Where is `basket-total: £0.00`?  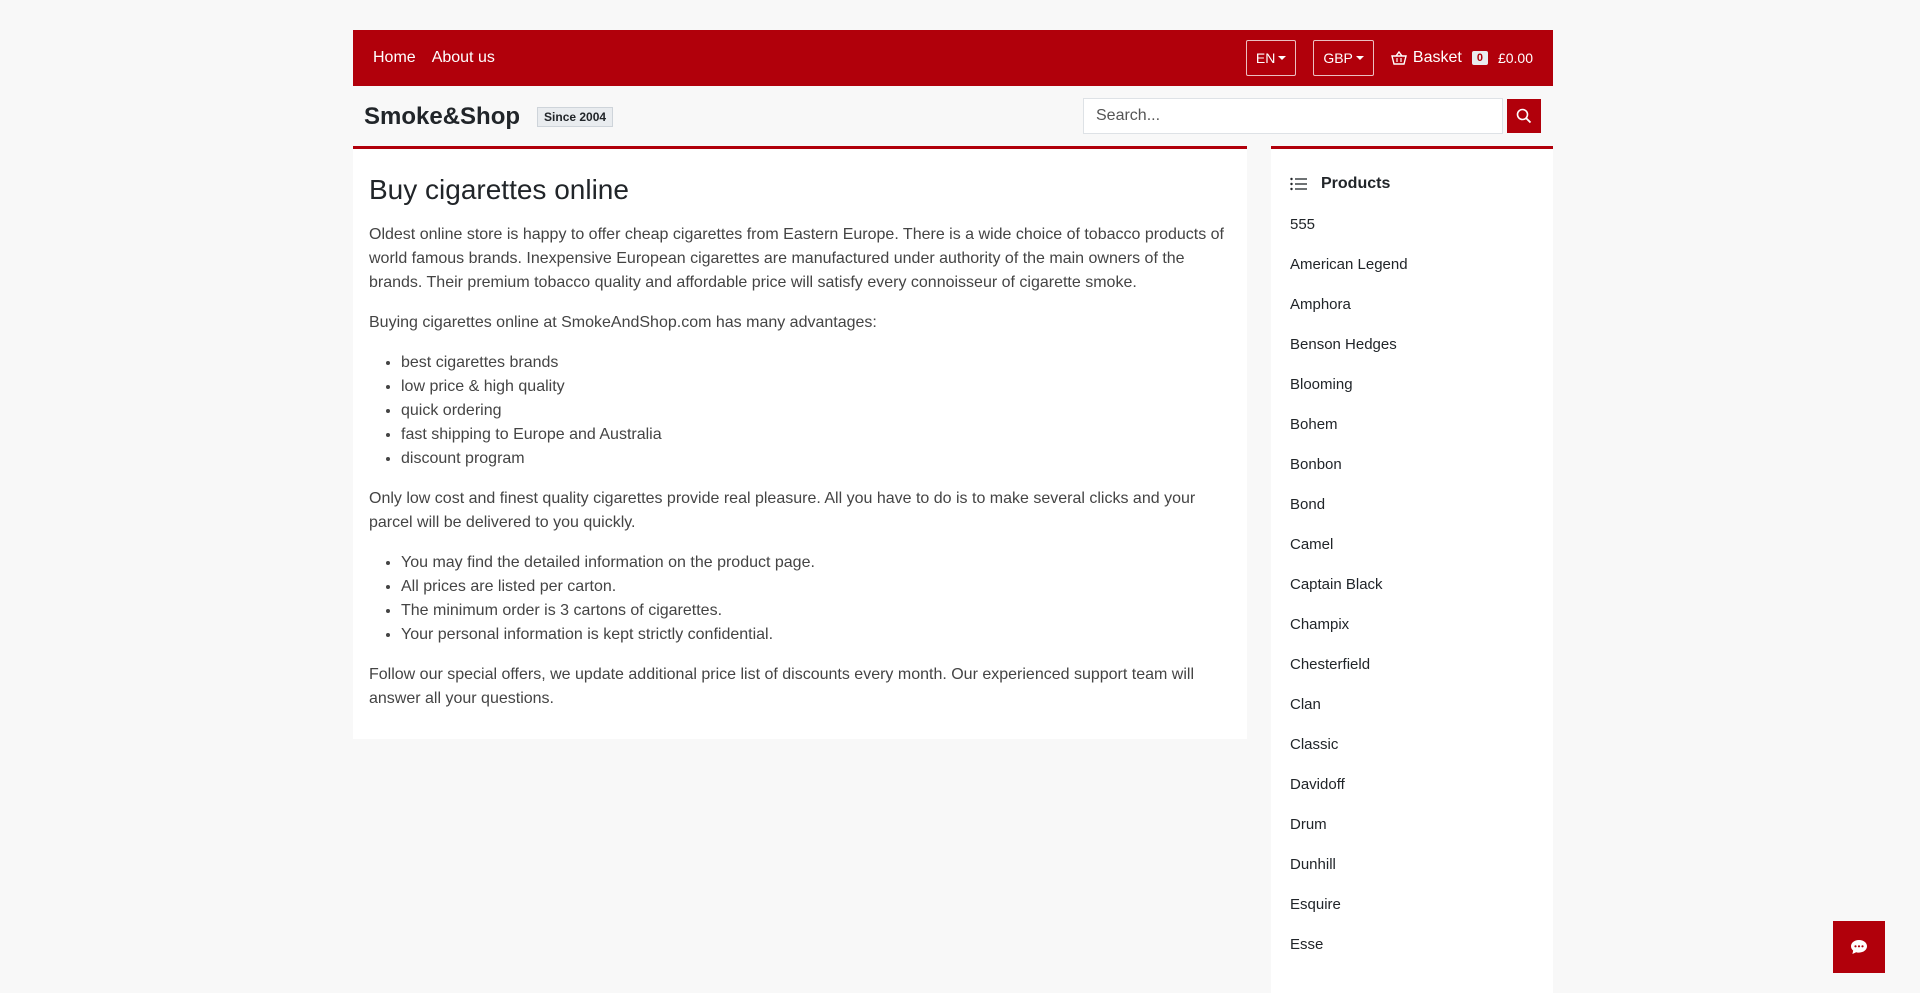
basket-total: £0.00 is located at coordinates (1515, 58).